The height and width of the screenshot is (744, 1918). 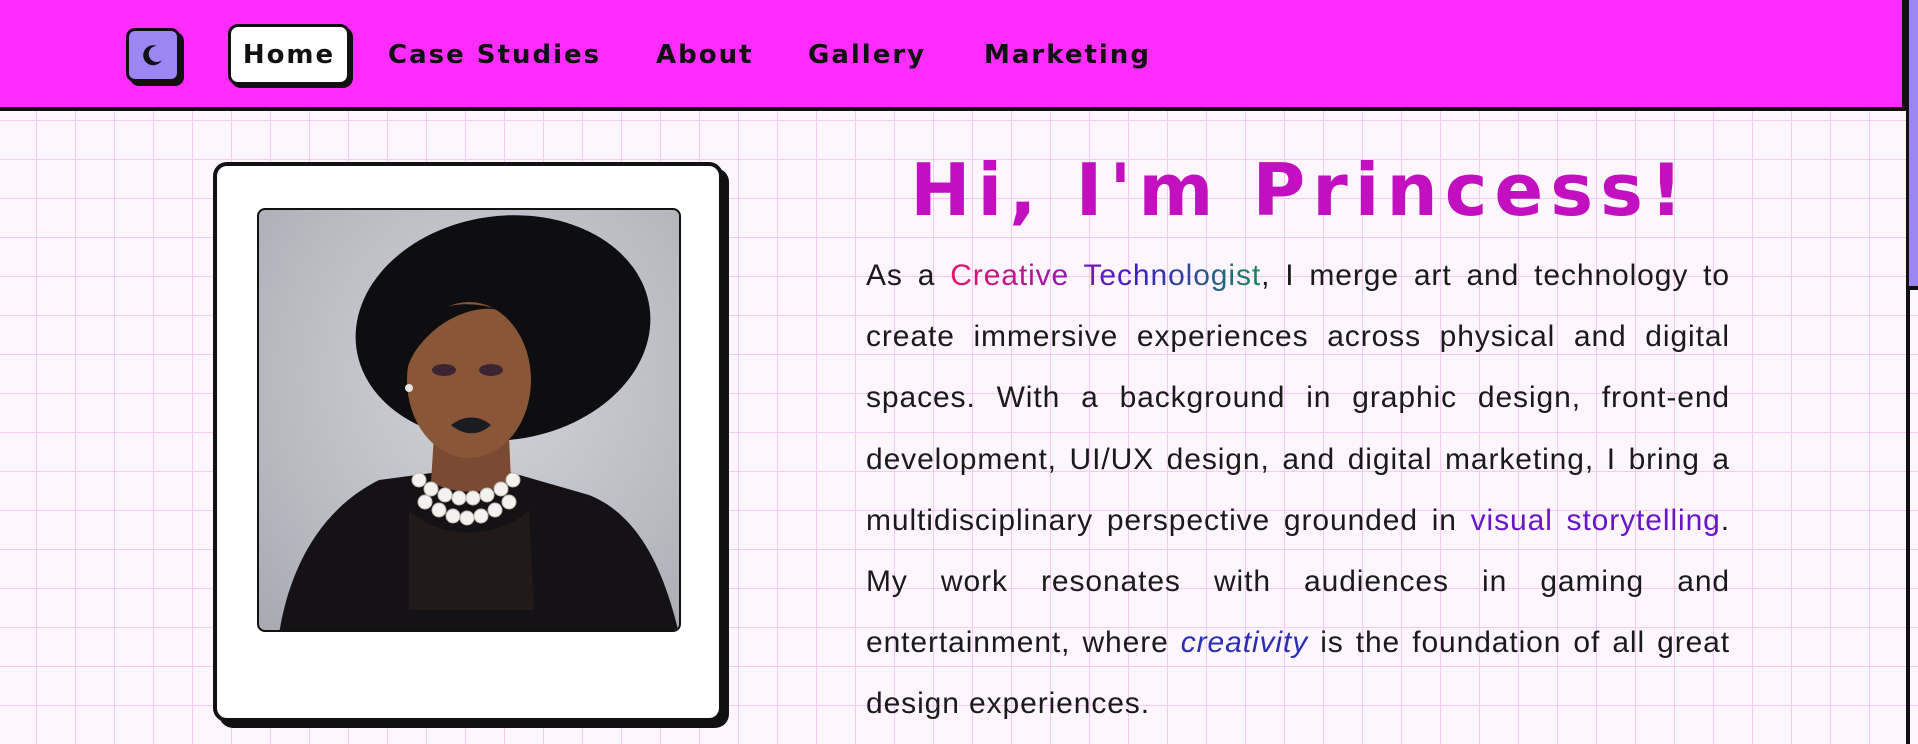 What do you see at coordinates (867, 54) in the screenshot?
I see `nav-gallery: Gallery` at bounding box center [867, 54].